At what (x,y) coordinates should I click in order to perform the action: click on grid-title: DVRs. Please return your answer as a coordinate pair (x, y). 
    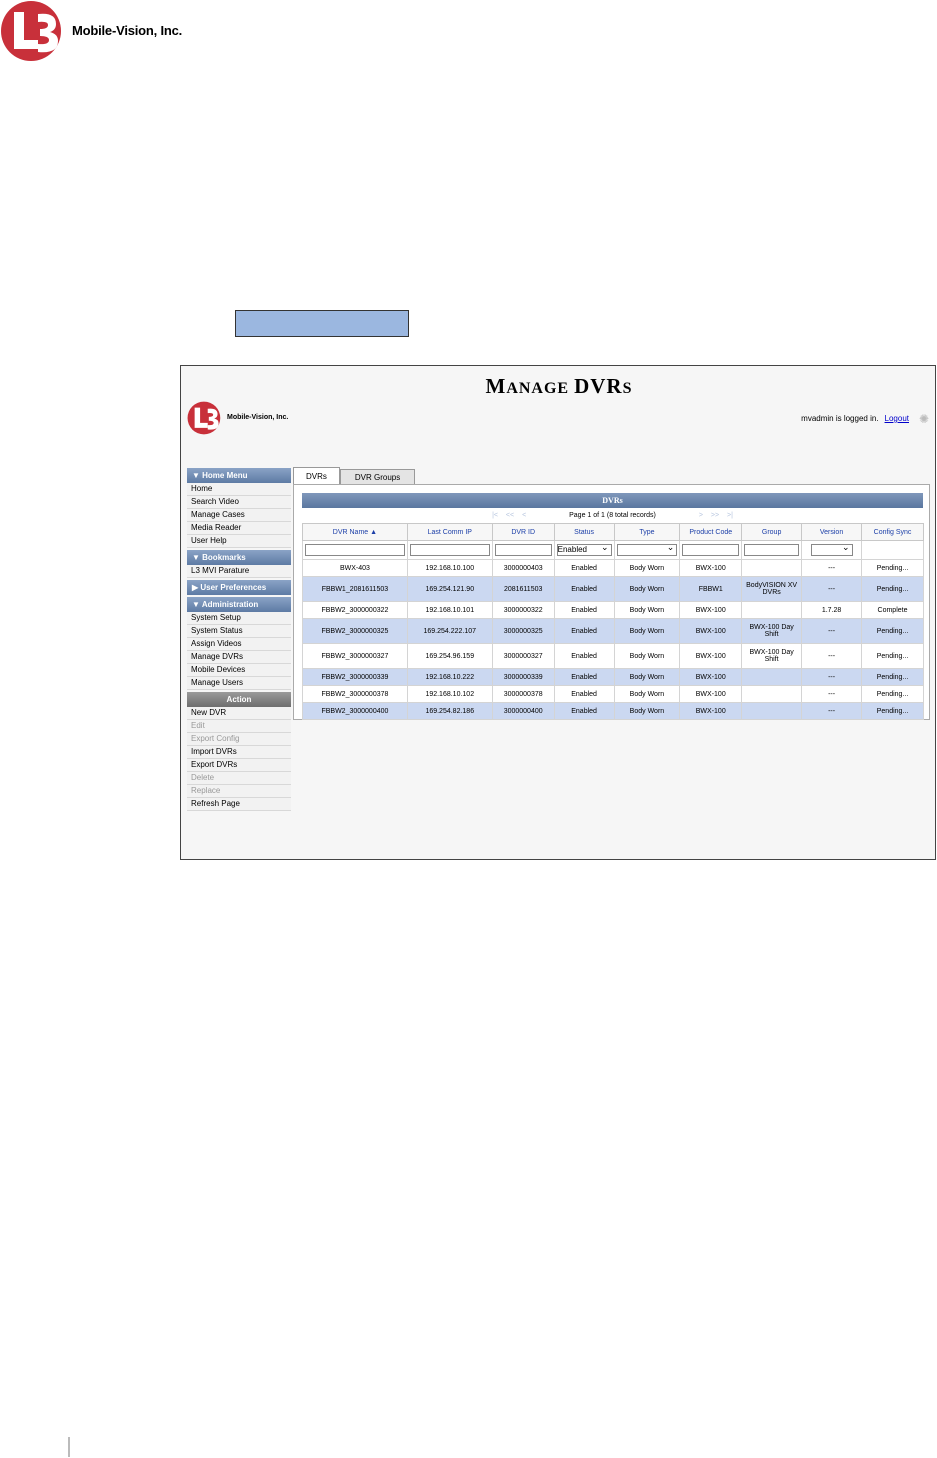
    Looking at the image, I should click on (612, 500).